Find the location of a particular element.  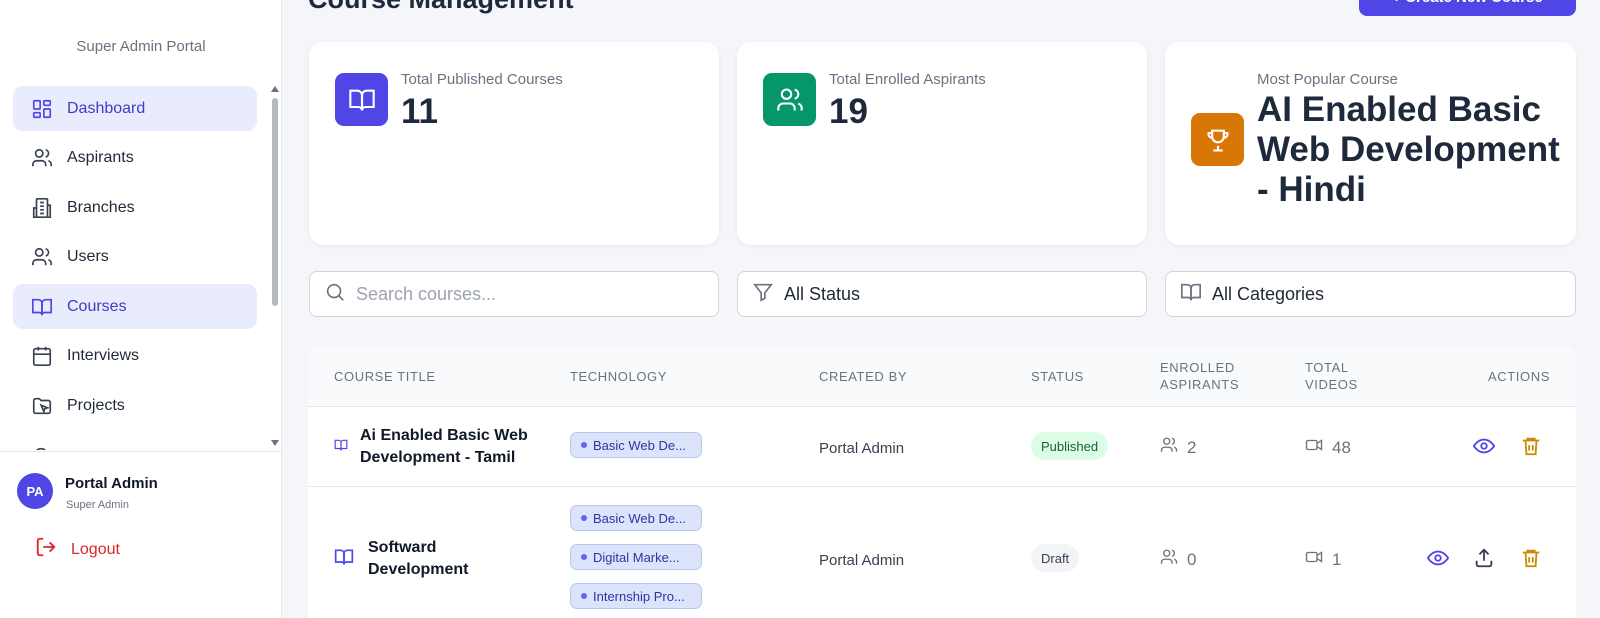

stat-label: Total Enrolled Aspirants is located at coordinates (907, 79).